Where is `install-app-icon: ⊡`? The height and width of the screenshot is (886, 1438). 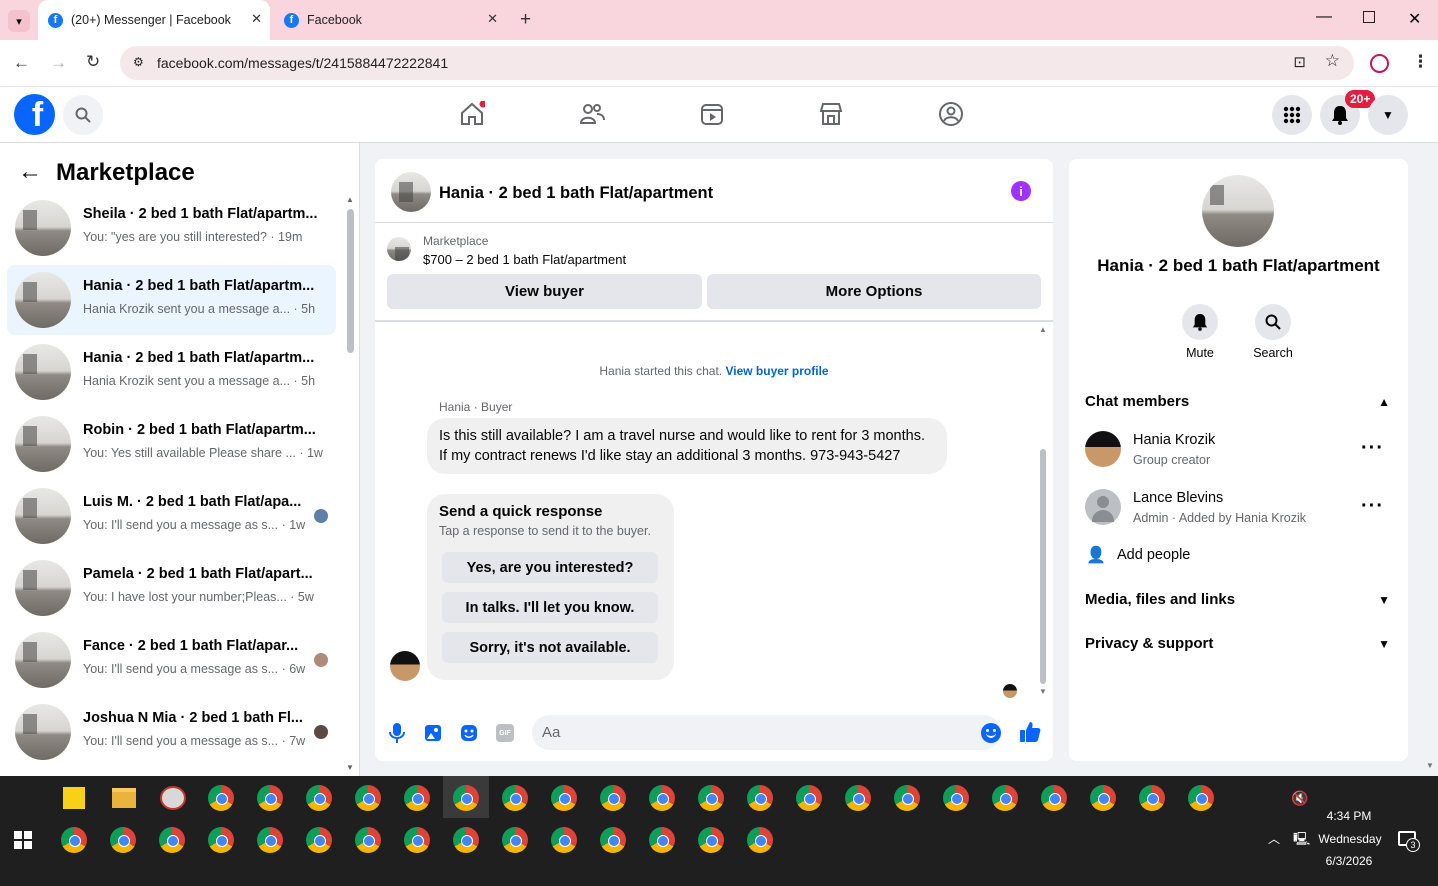
install-app-icon: ⊡ is located at coordinates (1299, 62).